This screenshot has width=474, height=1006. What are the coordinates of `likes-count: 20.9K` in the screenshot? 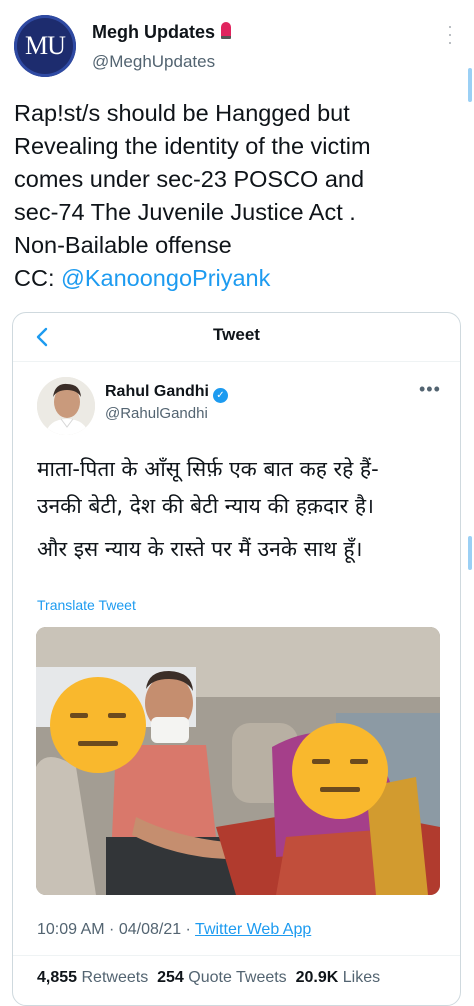 It's located at (317, 977).